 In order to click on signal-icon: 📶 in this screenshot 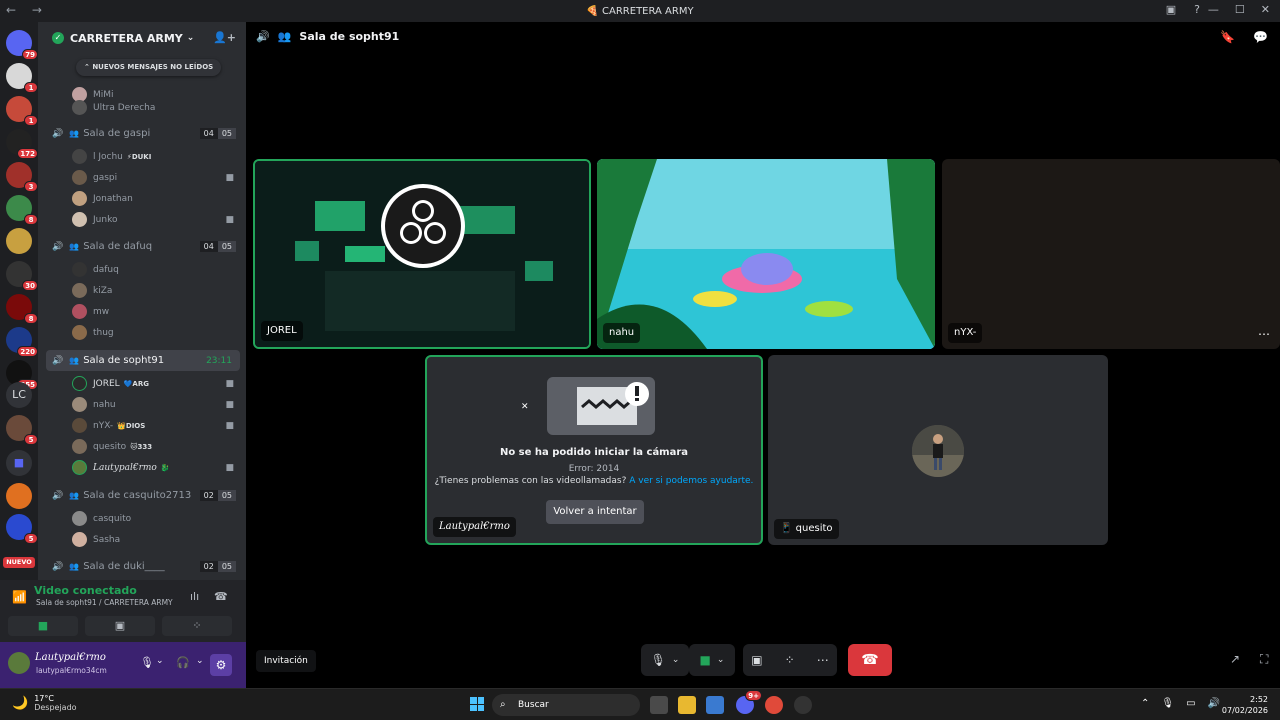, I will do `click(19, 597)`.